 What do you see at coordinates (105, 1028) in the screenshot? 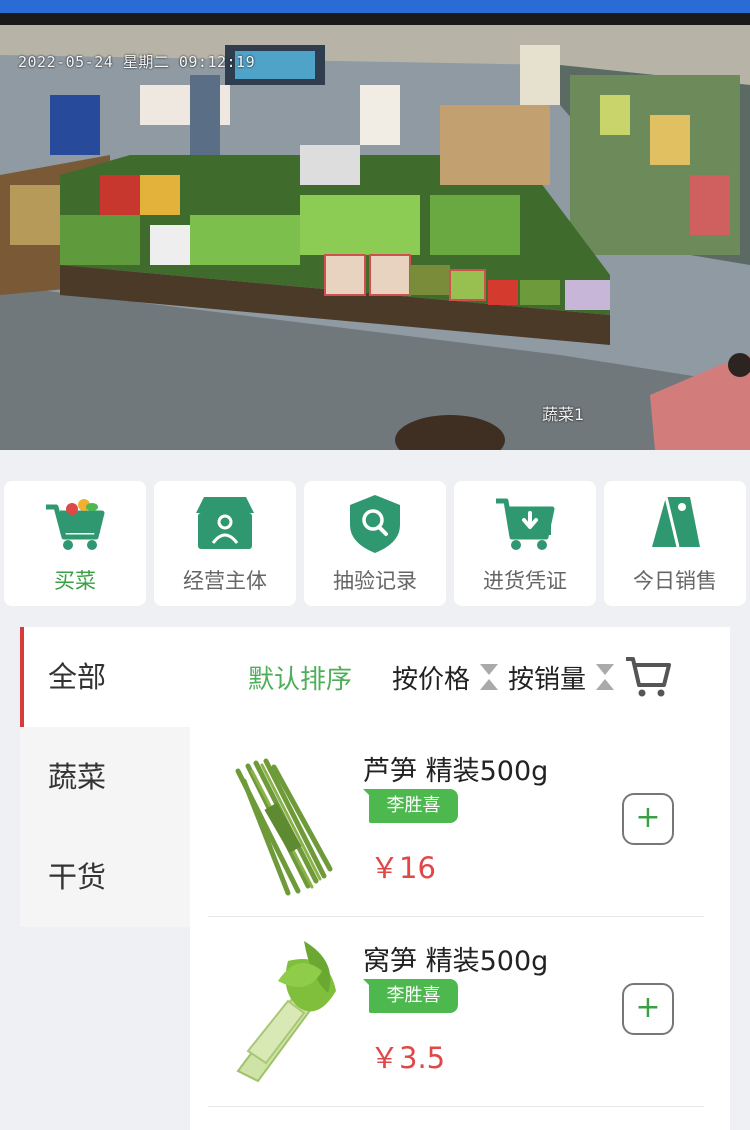
I see `category-sidebar-filler` at bounding box center [105, 1028].